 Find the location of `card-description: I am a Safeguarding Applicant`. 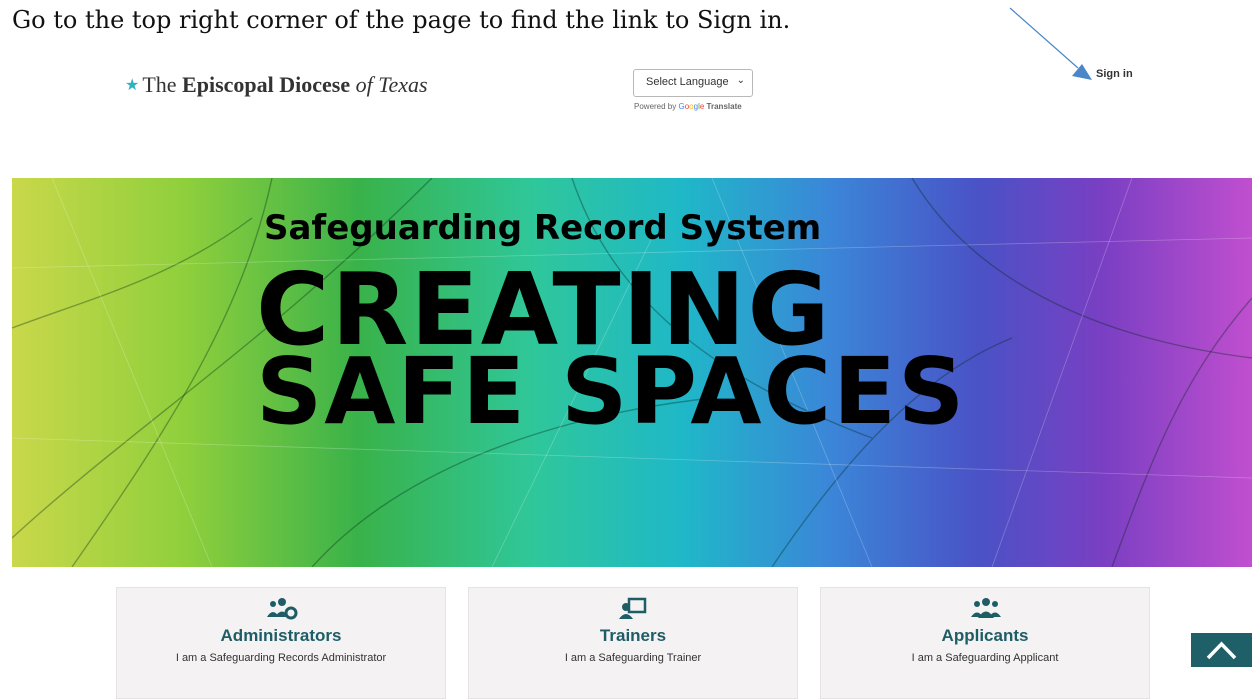

card-description: I am a Safeguarding Applicant is located at coordinates (985, 658).